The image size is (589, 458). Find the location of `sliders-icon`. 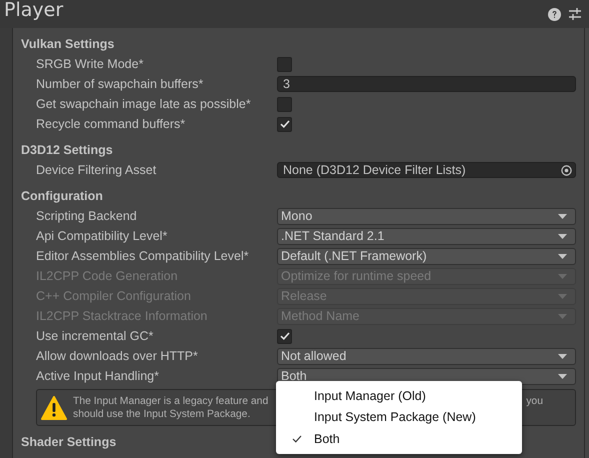

sliders-icon is located at coordinates (575, 14).